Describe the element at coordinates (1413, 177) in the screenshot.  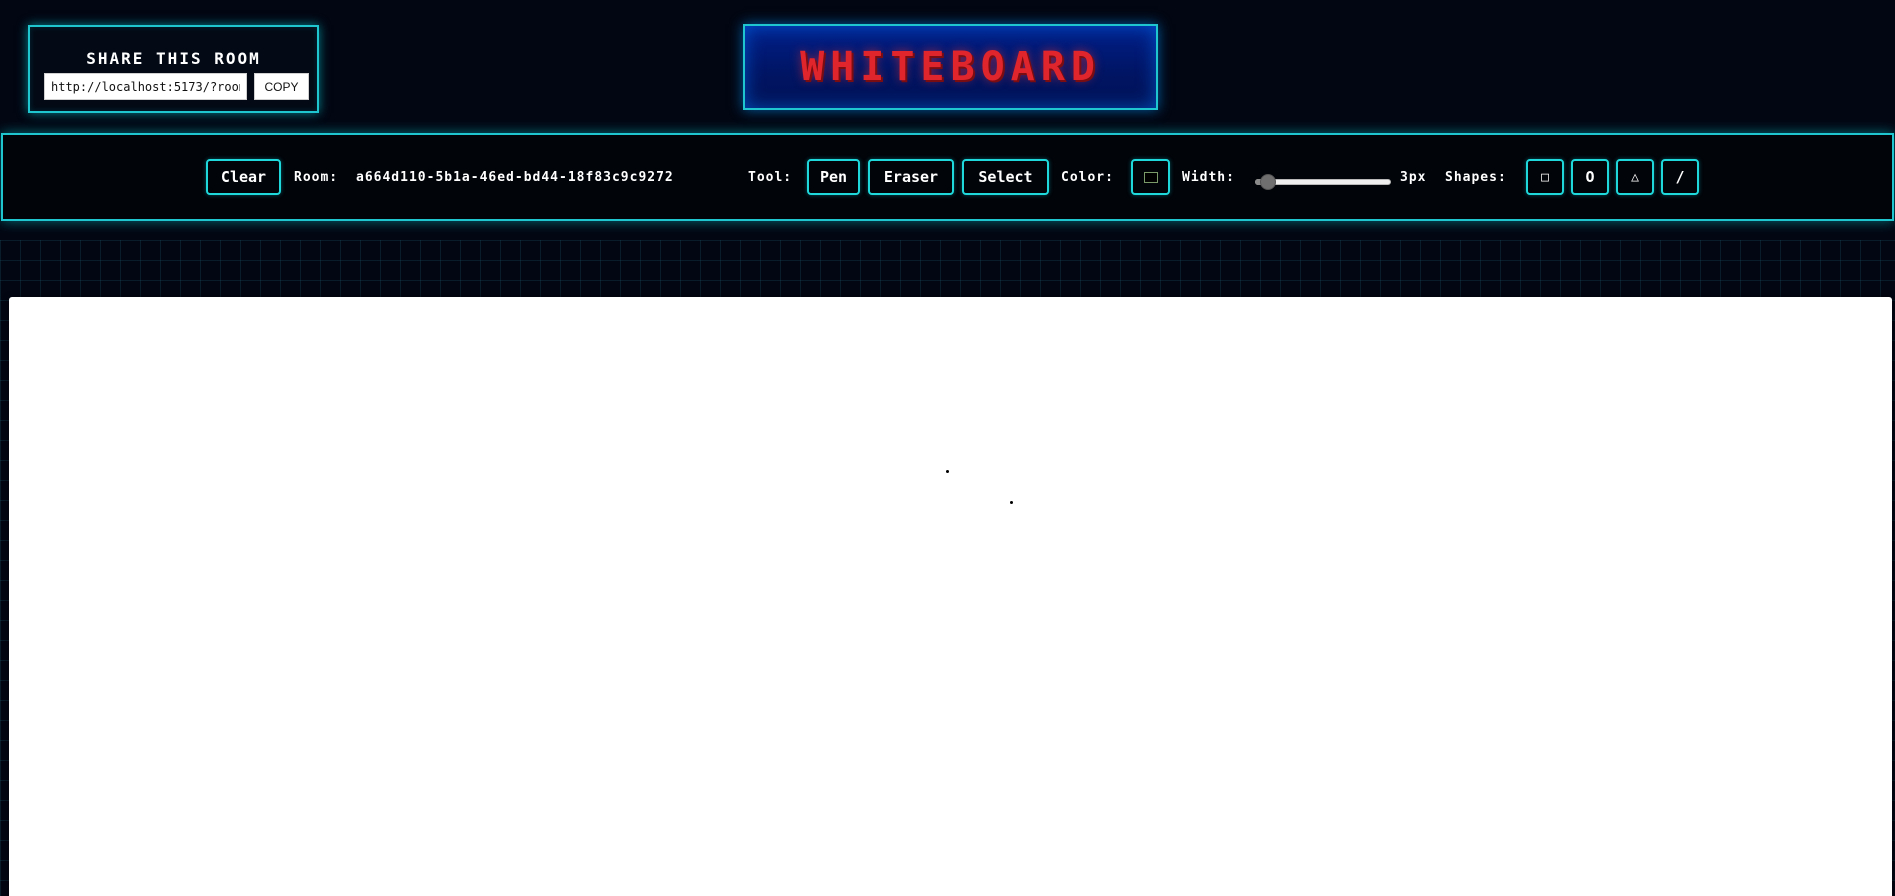
I see `width-value: 3px` at that location.